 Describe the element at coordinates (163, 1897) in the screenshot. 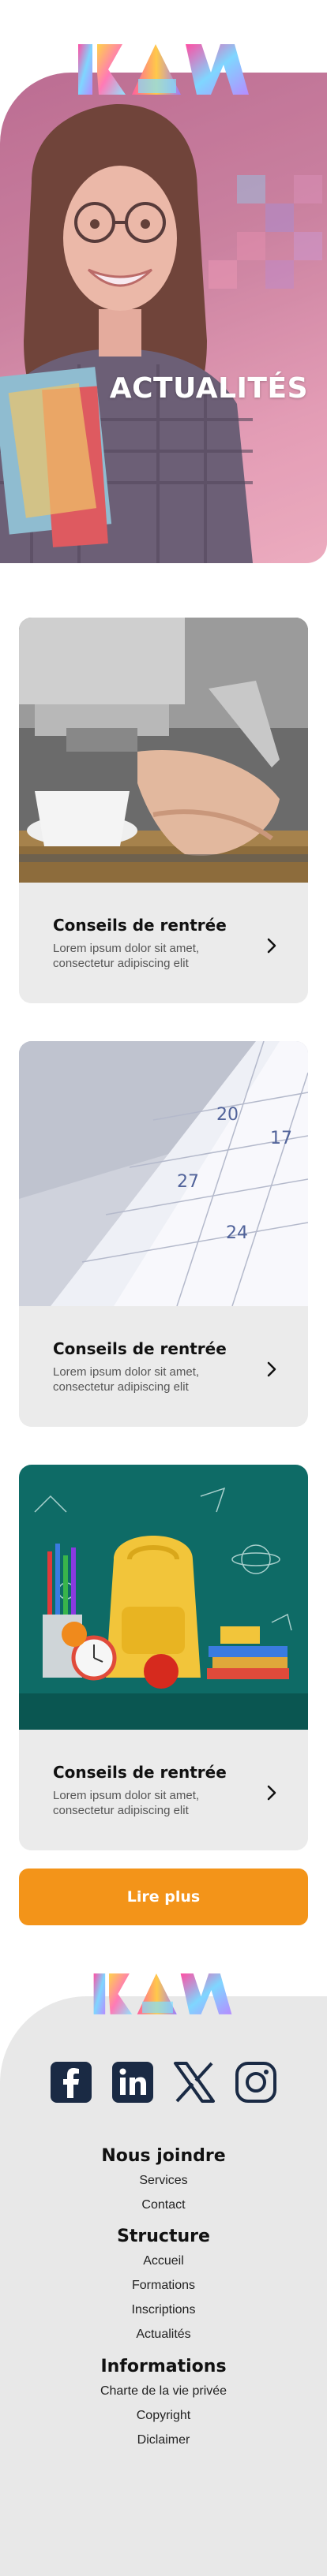

I see `read-more-button: Lire plus` at that location.